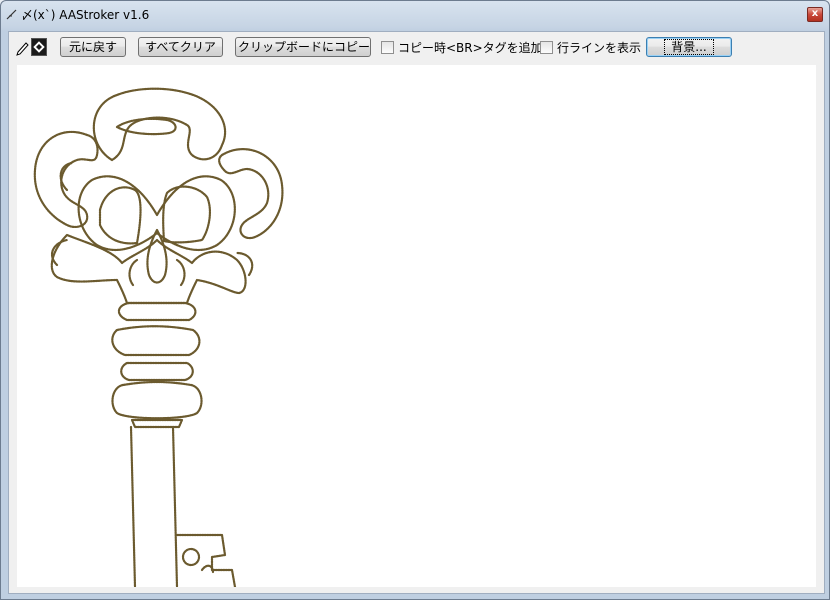 The image size is (830, 600). I want to click on add-br-label: コピー時<BR>タグを追加, so click(470, 48).